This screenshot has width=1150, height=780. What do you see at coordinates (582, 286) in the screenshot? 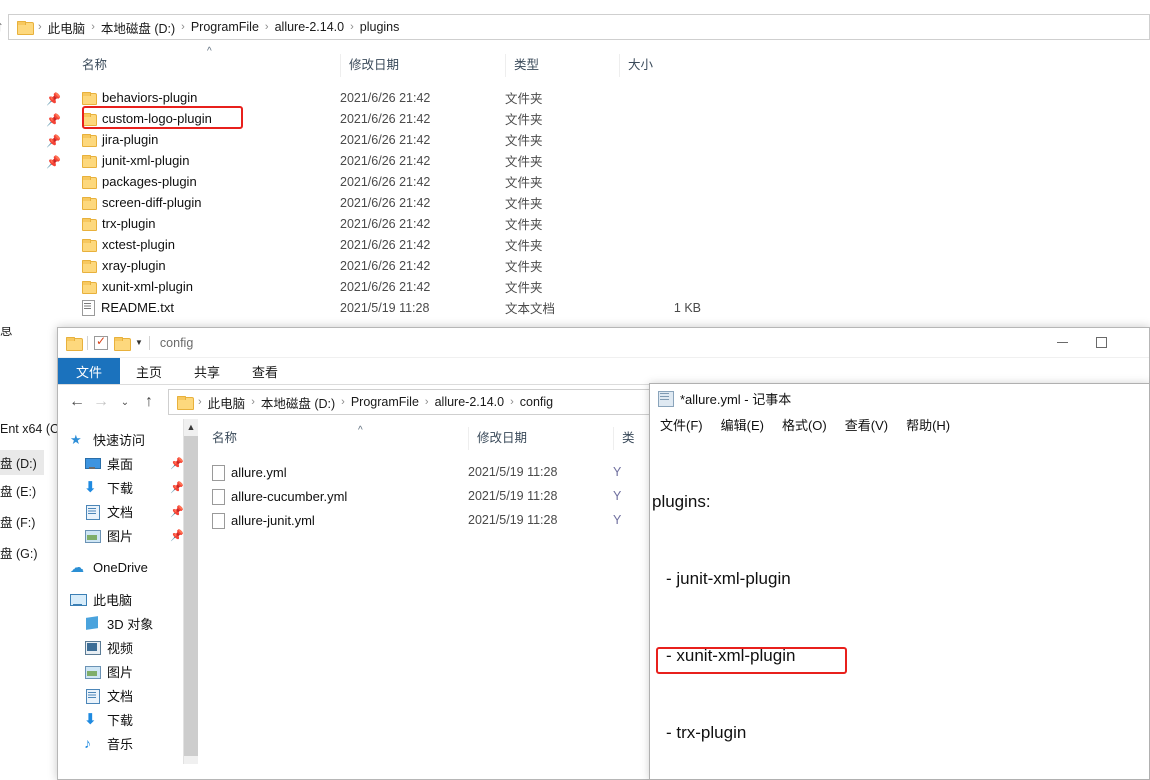
I see `table-row: xunit-xml-plugin 2021/6/26 21:42 文件夹` at bounding box center [582, 286].